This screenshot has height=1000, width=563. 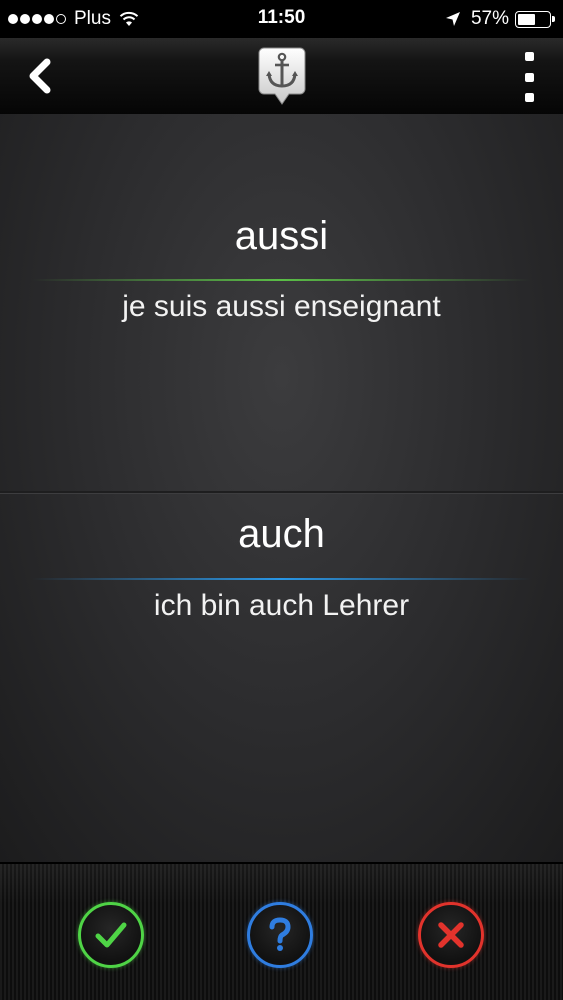 I want to click on front-term: aussi, so click(x=281, y=236).